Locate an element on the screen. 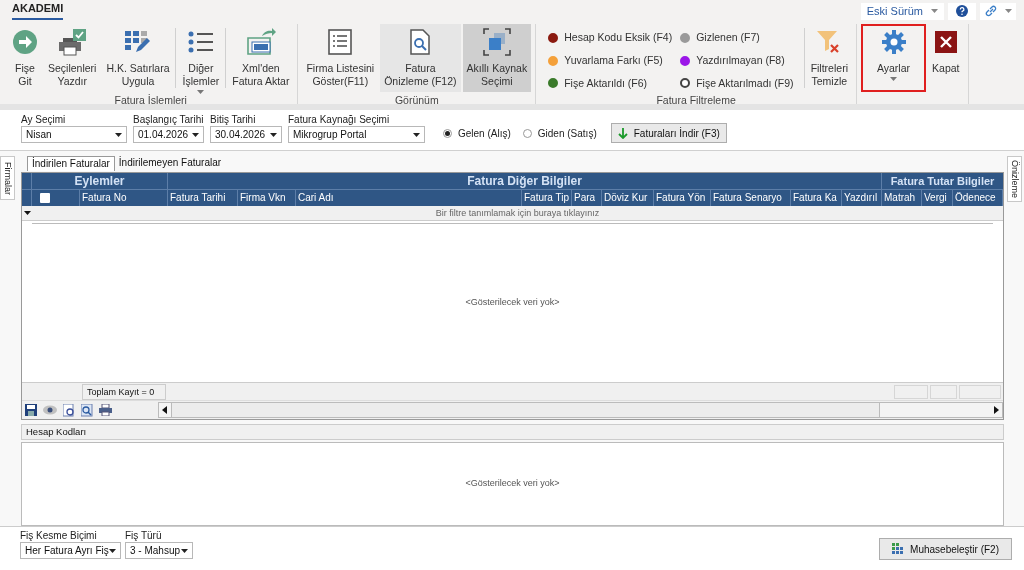 Image resolution: width=1024 pixels, height=570 pixels. ribbon-button: Filtreleri Temizle is located at coordinates (829, 58).